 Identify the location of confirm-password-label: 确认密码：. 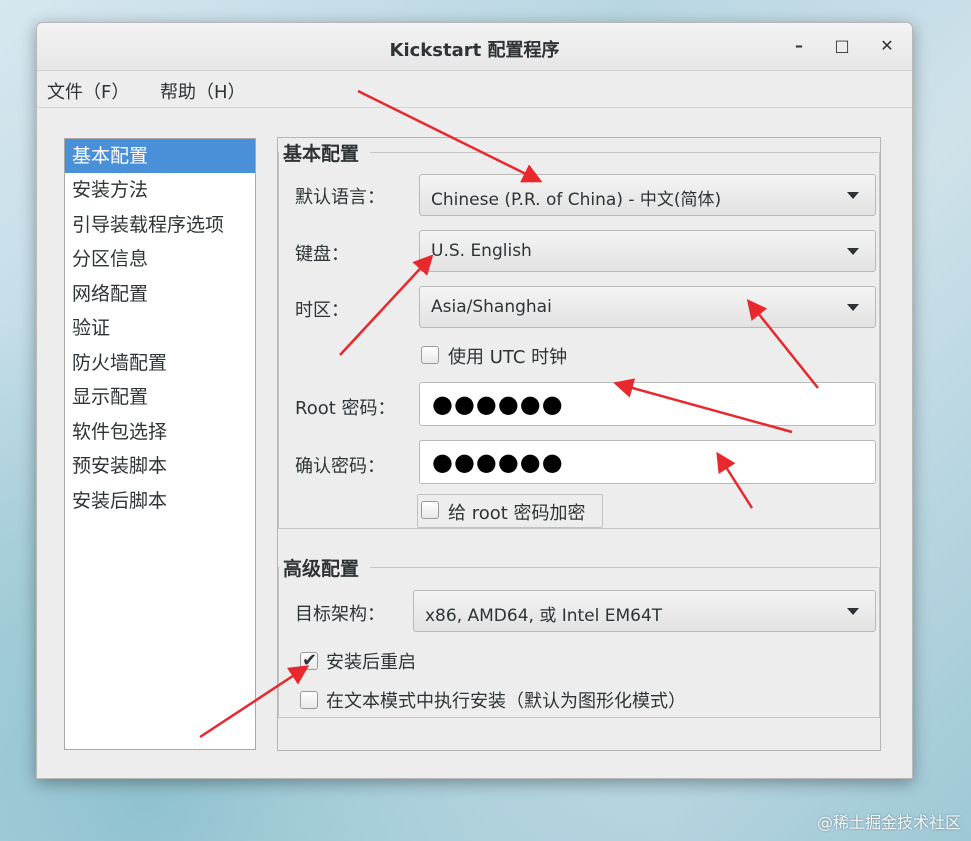
(340, 466).